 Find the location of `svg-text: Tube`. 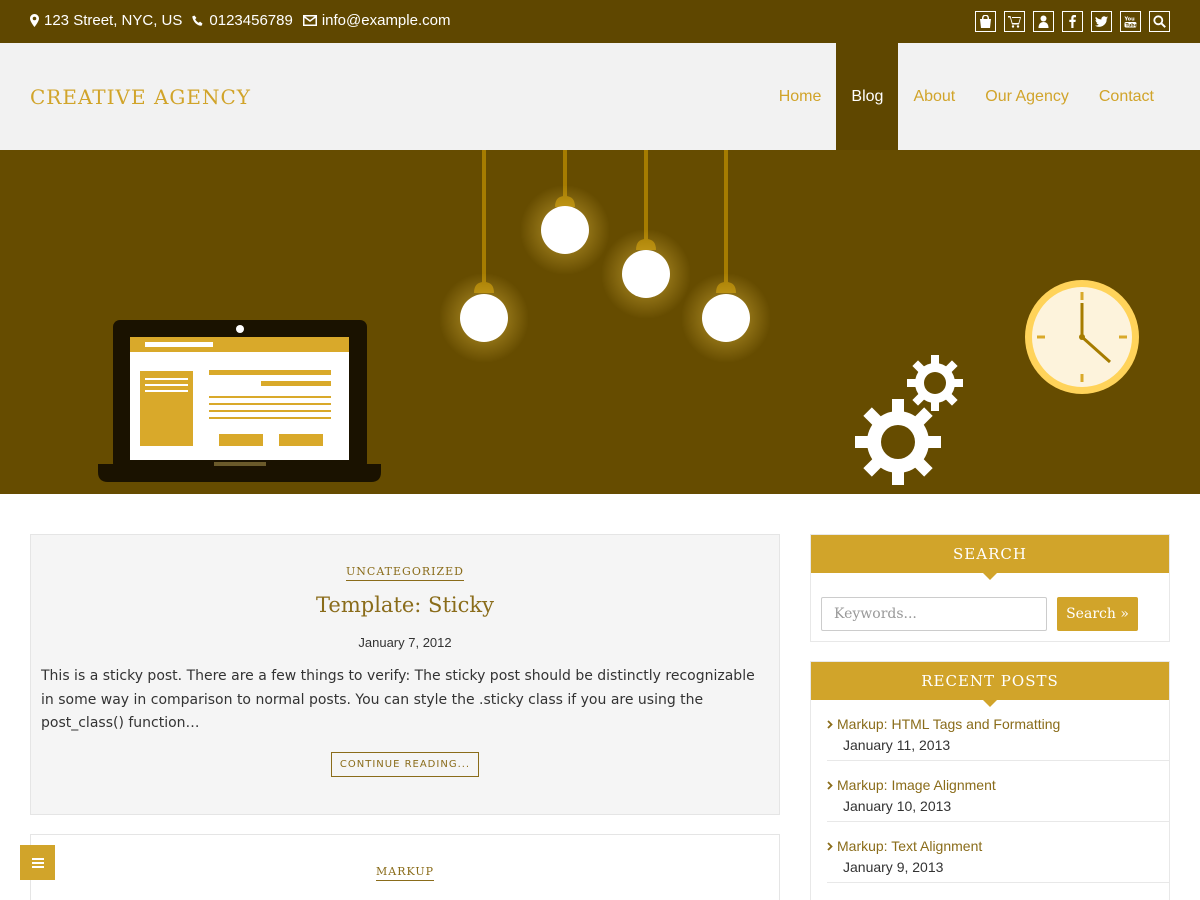

svg-text: Tube is located at coordinates (1132, 26).